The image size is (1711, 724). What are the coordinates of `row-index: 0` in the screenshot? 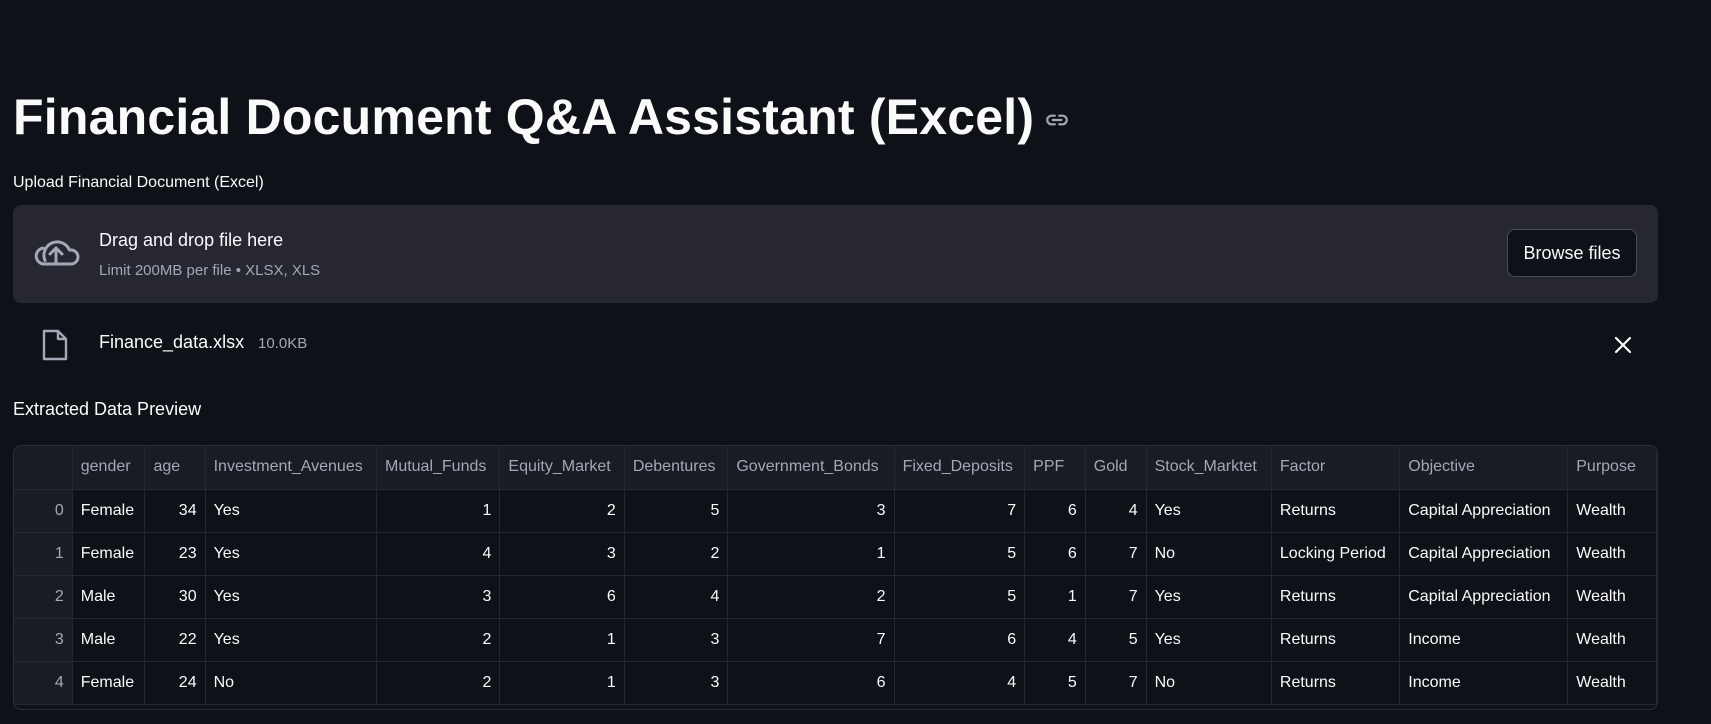 It's located at (43, 511).